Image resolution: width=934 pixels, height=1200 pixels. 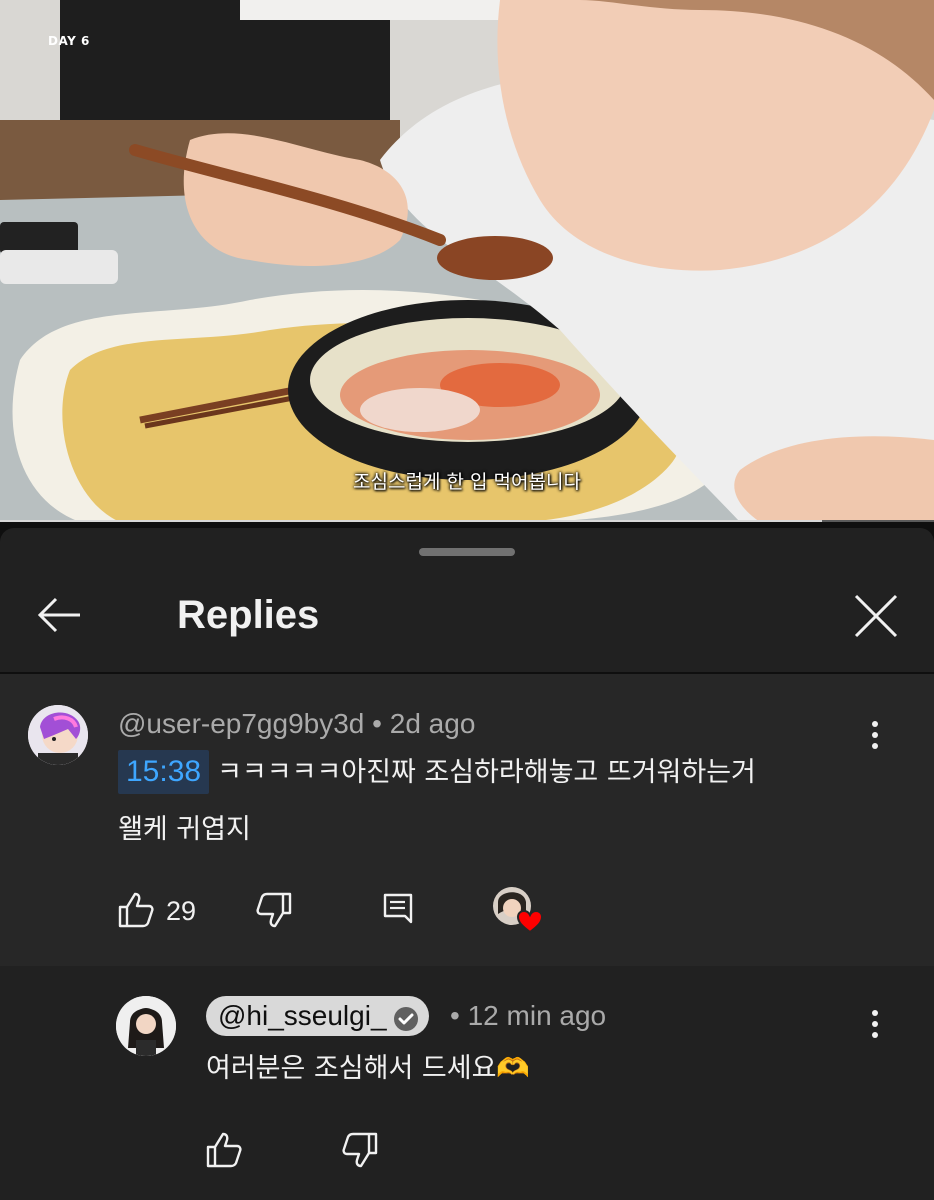 I want to click on close-x-icon, so click(x=876, y=616).